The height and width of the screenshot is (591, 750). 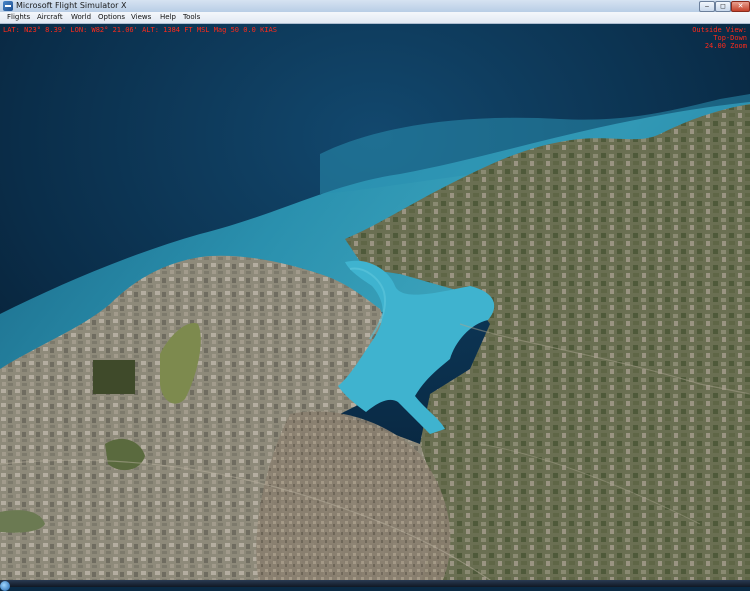 I want to click on view-mode-label: Outside View:, so click(x=719, y=30).